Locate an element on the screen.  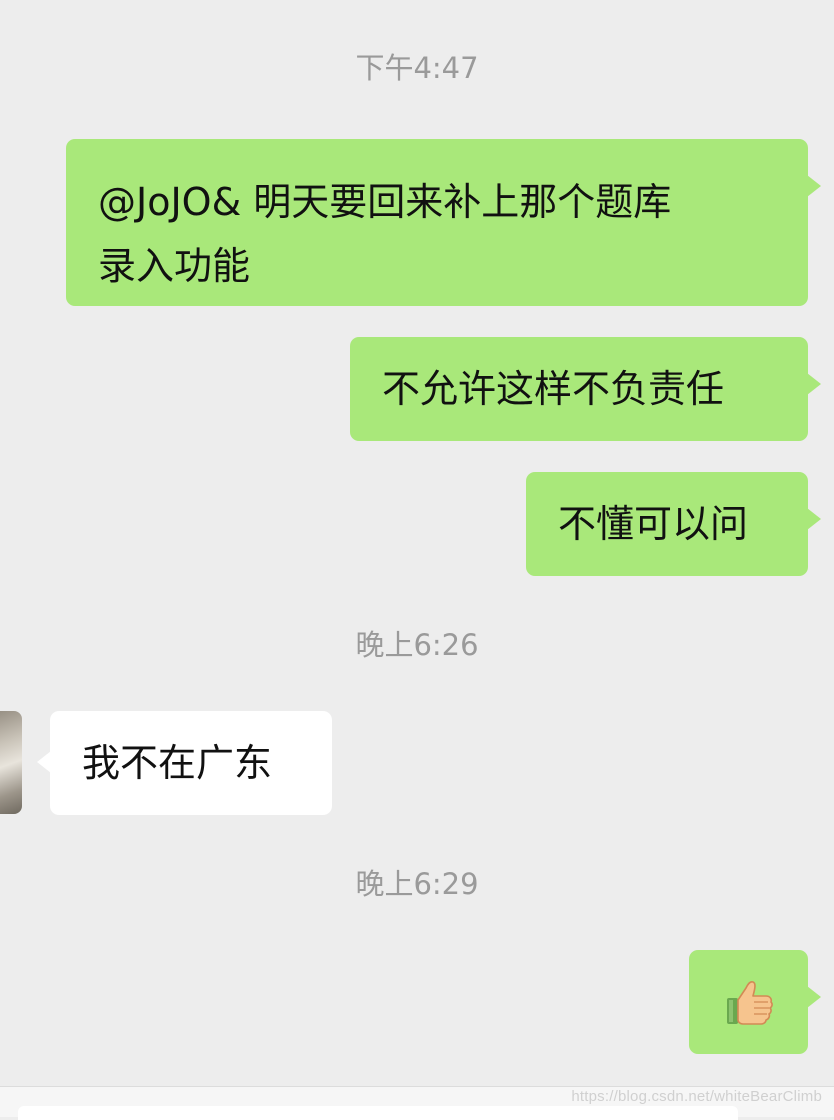
message-input is located at coordinates (378, 1113).